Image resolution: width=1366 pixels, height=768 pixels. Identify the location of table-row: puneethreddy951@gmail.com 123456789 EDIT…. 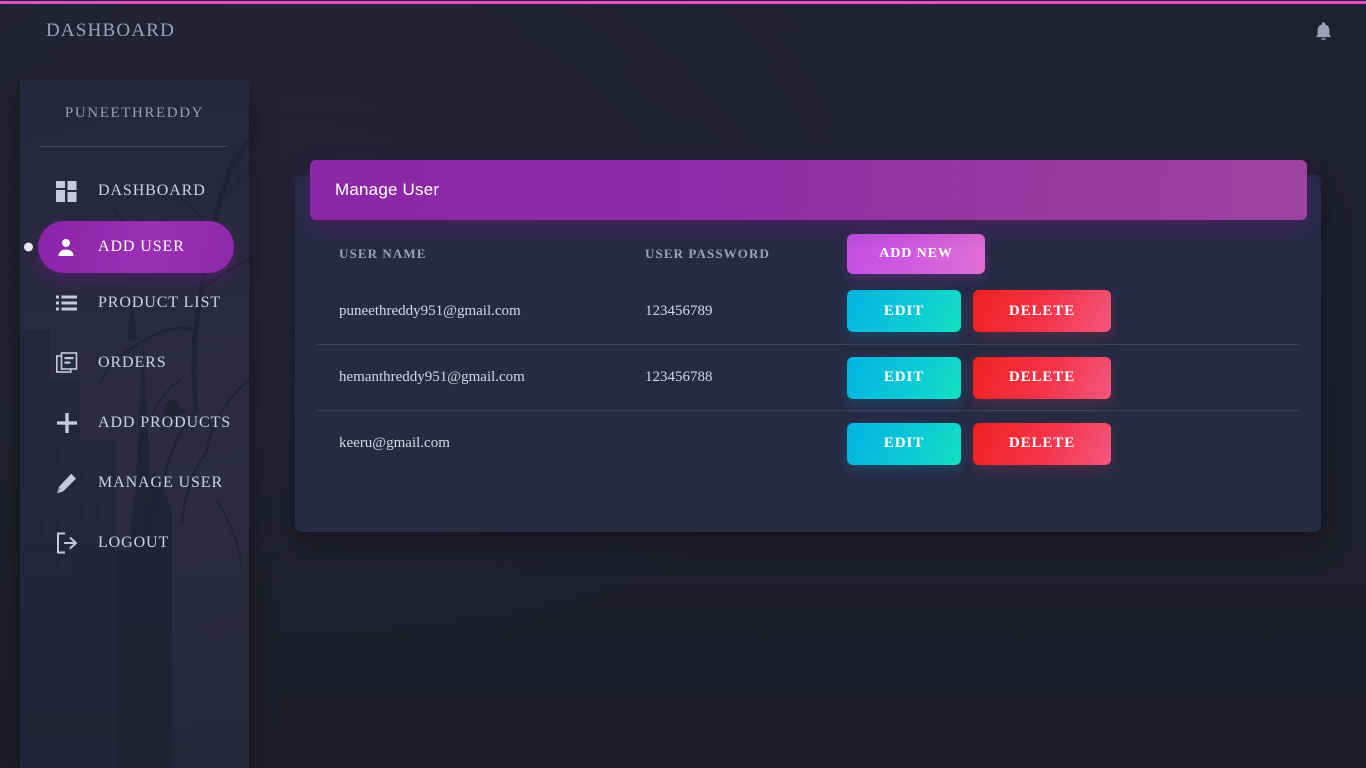
(808, 311).